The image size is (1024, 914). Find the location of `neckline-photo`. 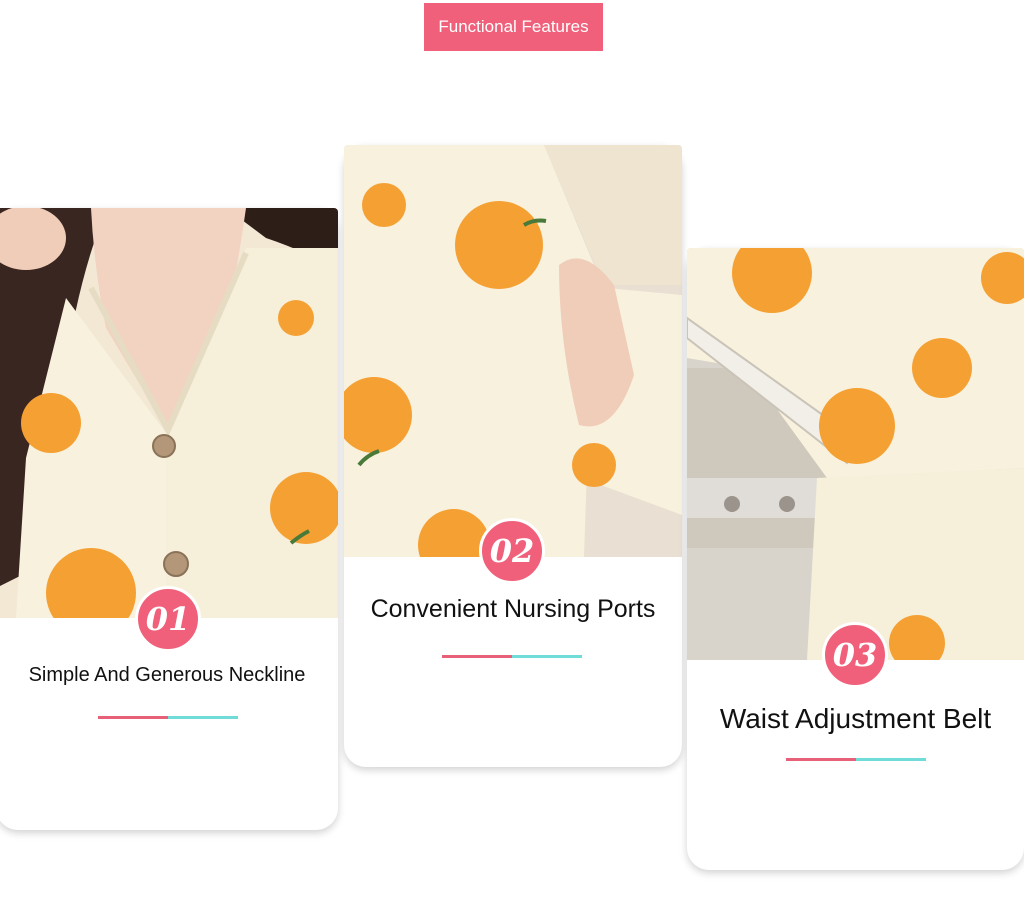

neckline-photo is located at coordinates (169, 413).